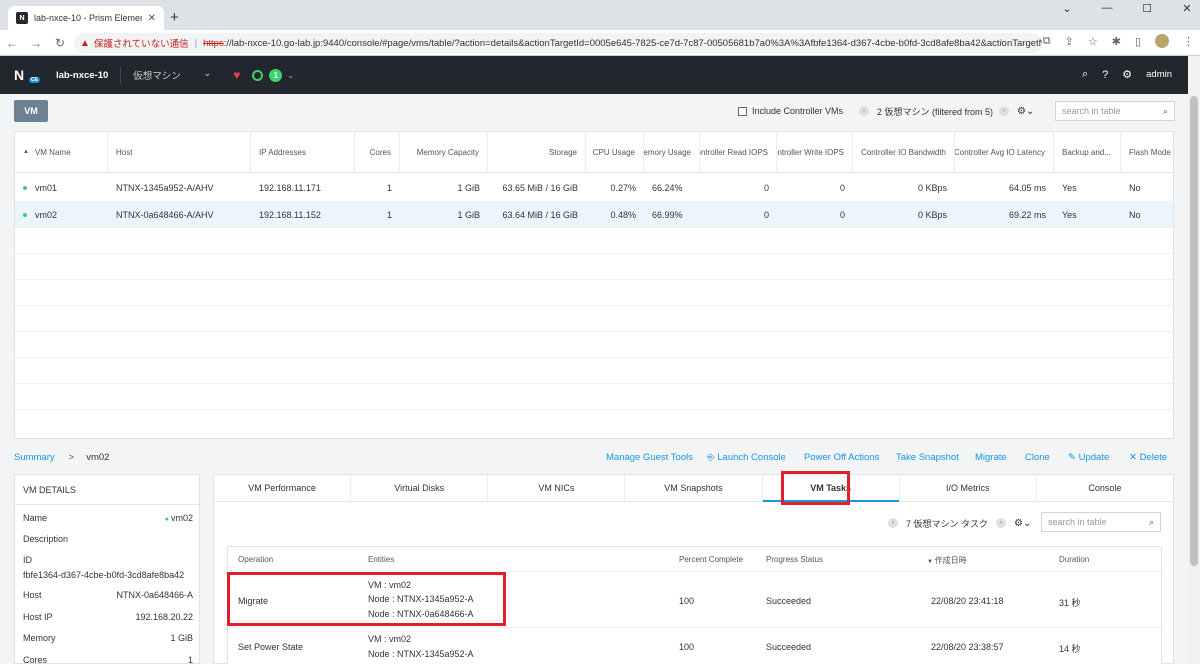 This screenshot has height=664, width=1200. I want to click on main-menu-dropdown: 仮想マシン ⌄, so click(172, 75).